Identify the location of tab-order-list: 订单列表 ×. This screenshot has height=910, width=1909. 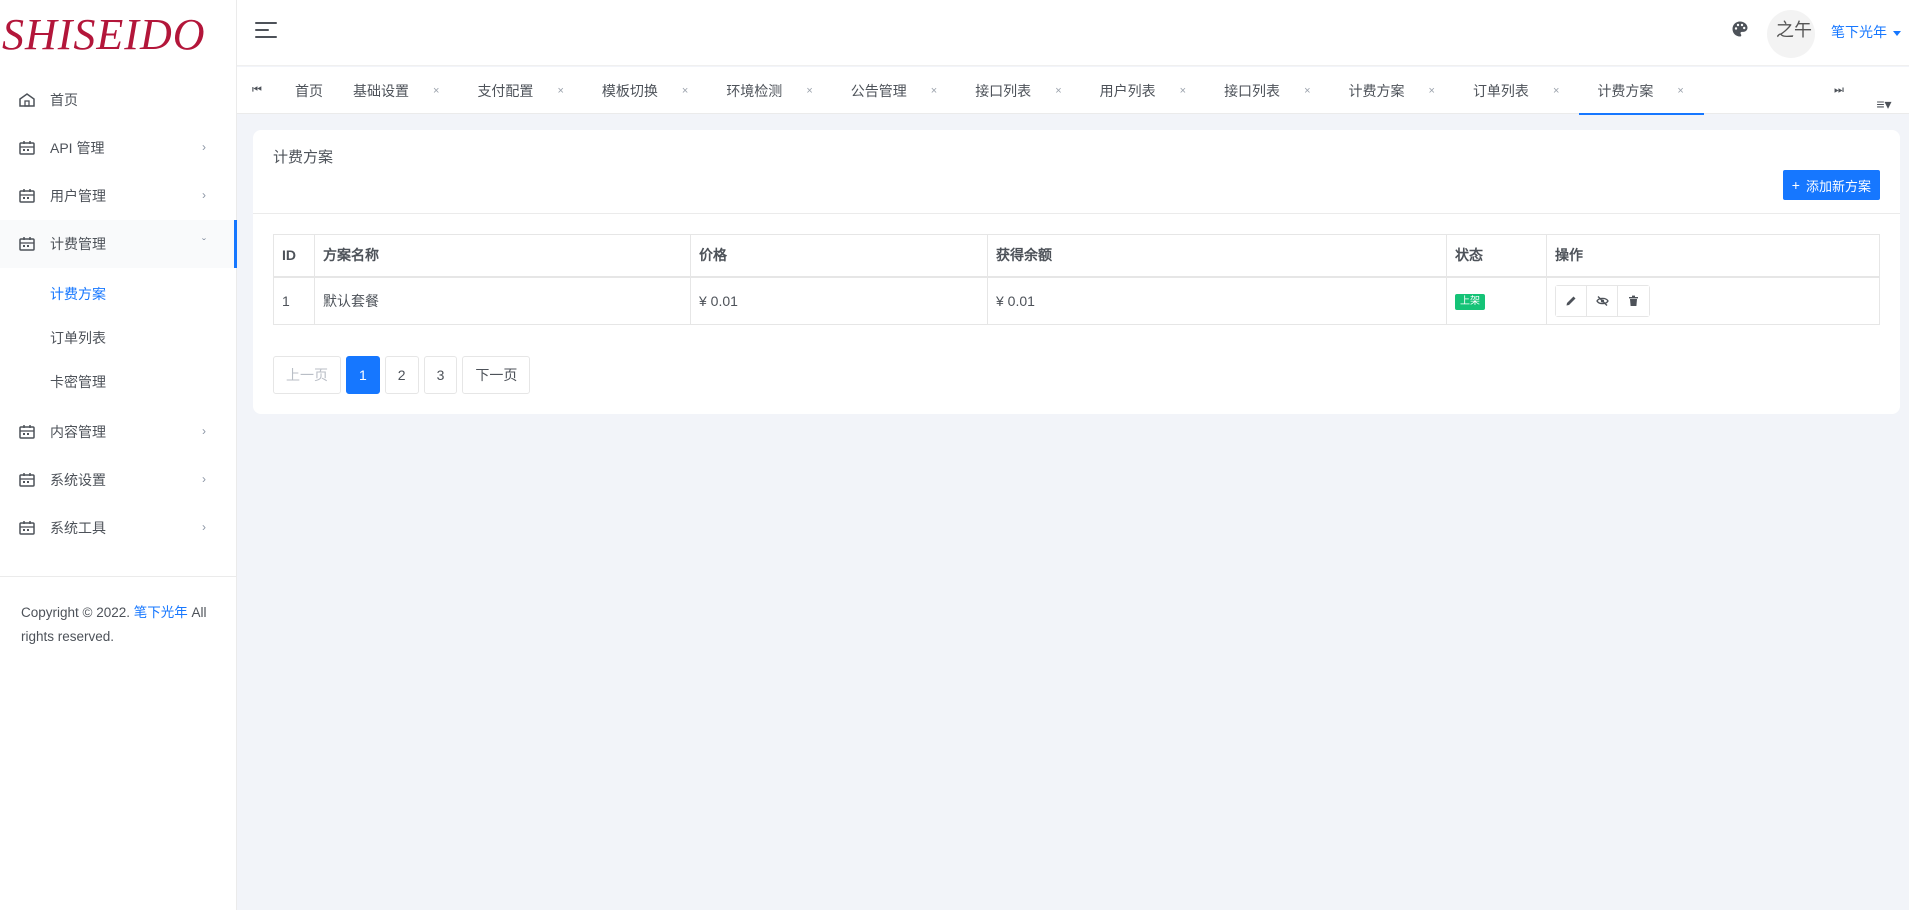
(1517, 90).